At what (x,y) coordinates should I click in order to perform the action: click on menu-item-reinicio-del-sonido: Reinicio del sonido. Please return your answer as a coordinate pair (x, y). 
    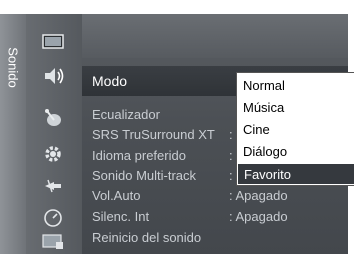
    Looking at the image, I should click on (146, 240).